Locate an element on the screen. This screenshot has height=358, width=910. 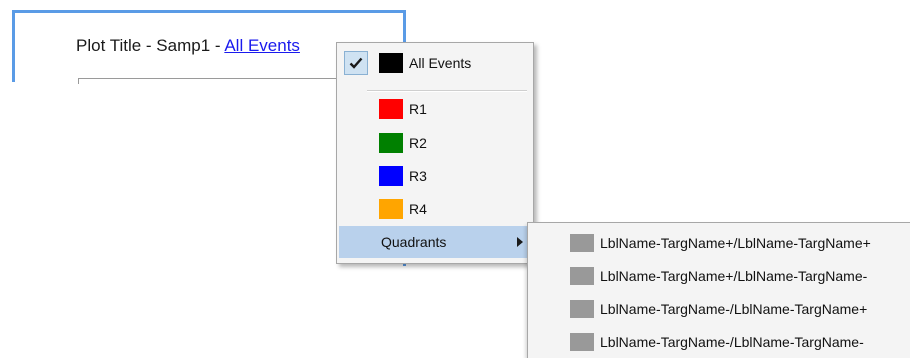
menu-item-label: Quadrants is located at coordinates (414, 242).